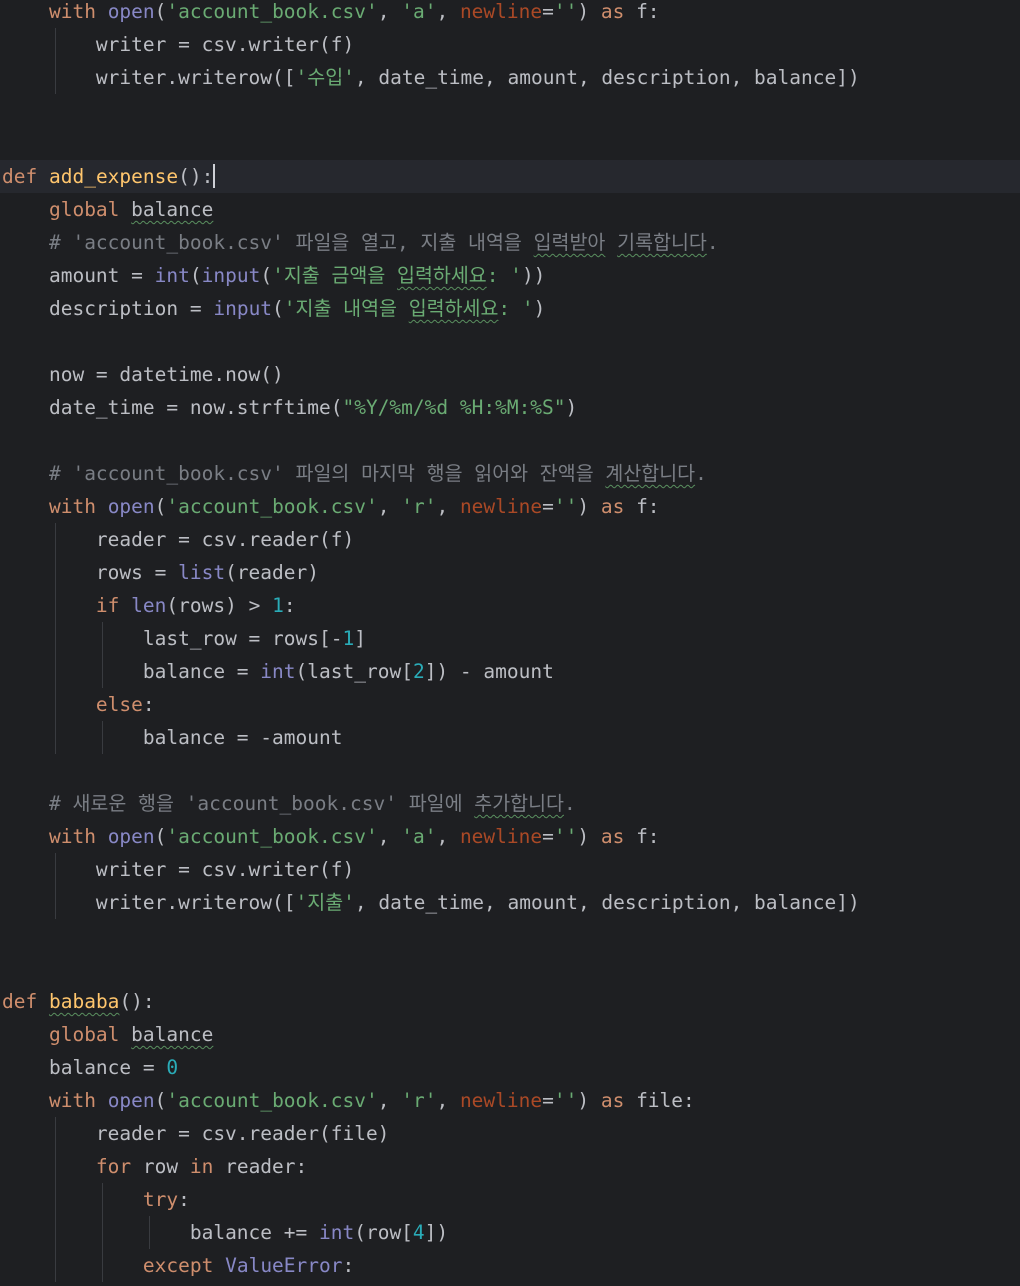 This screenshot has height=1286, width=1020. Describe the element at coordinates (510, 374) in the screenshot. I see `code-line: now = datetime.now()` at that location.